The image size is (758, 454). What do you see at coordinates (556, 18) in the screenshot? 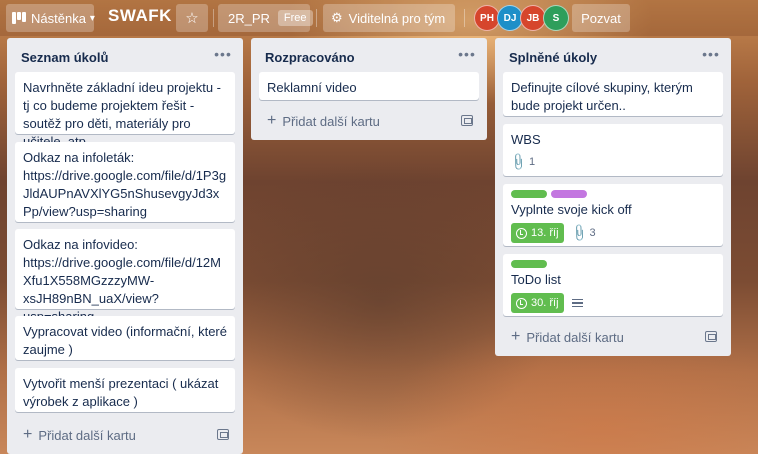
I see `avatar: S` at bounding box center [556, 18].